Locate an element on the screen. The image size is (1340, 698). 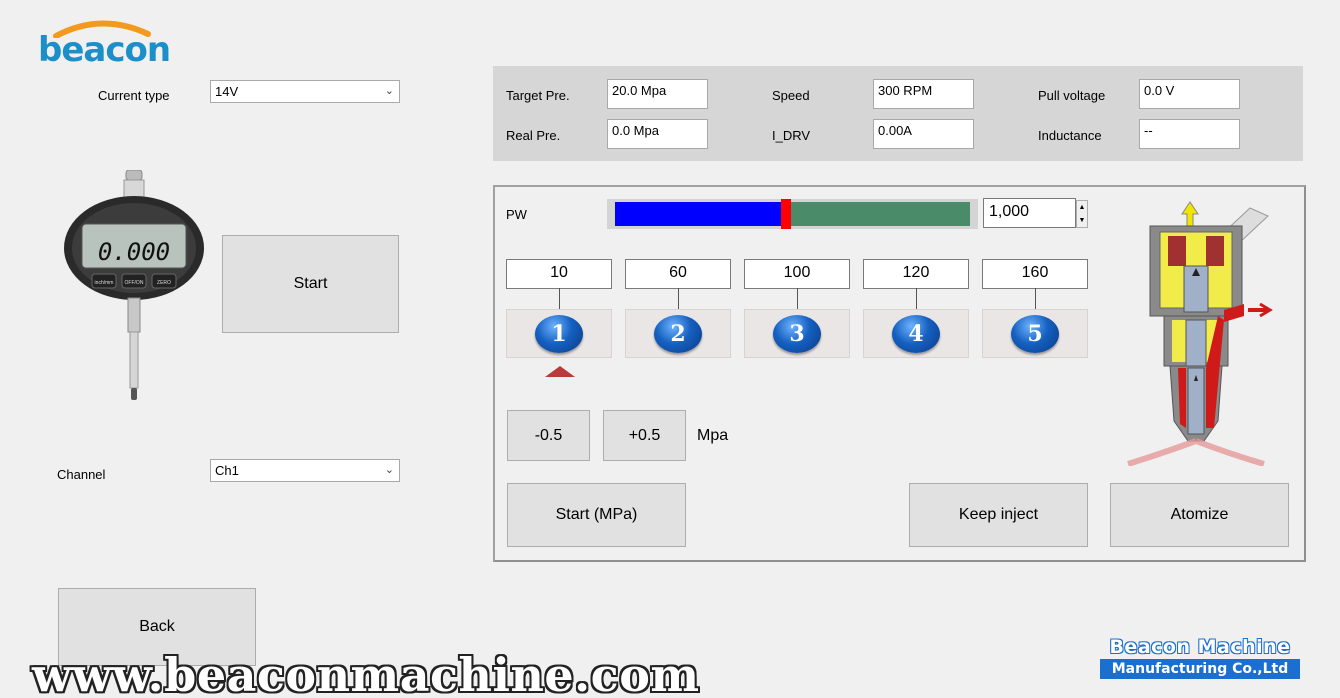
pressure-plus-button: +0.5 is located at coordinates (644, 435).